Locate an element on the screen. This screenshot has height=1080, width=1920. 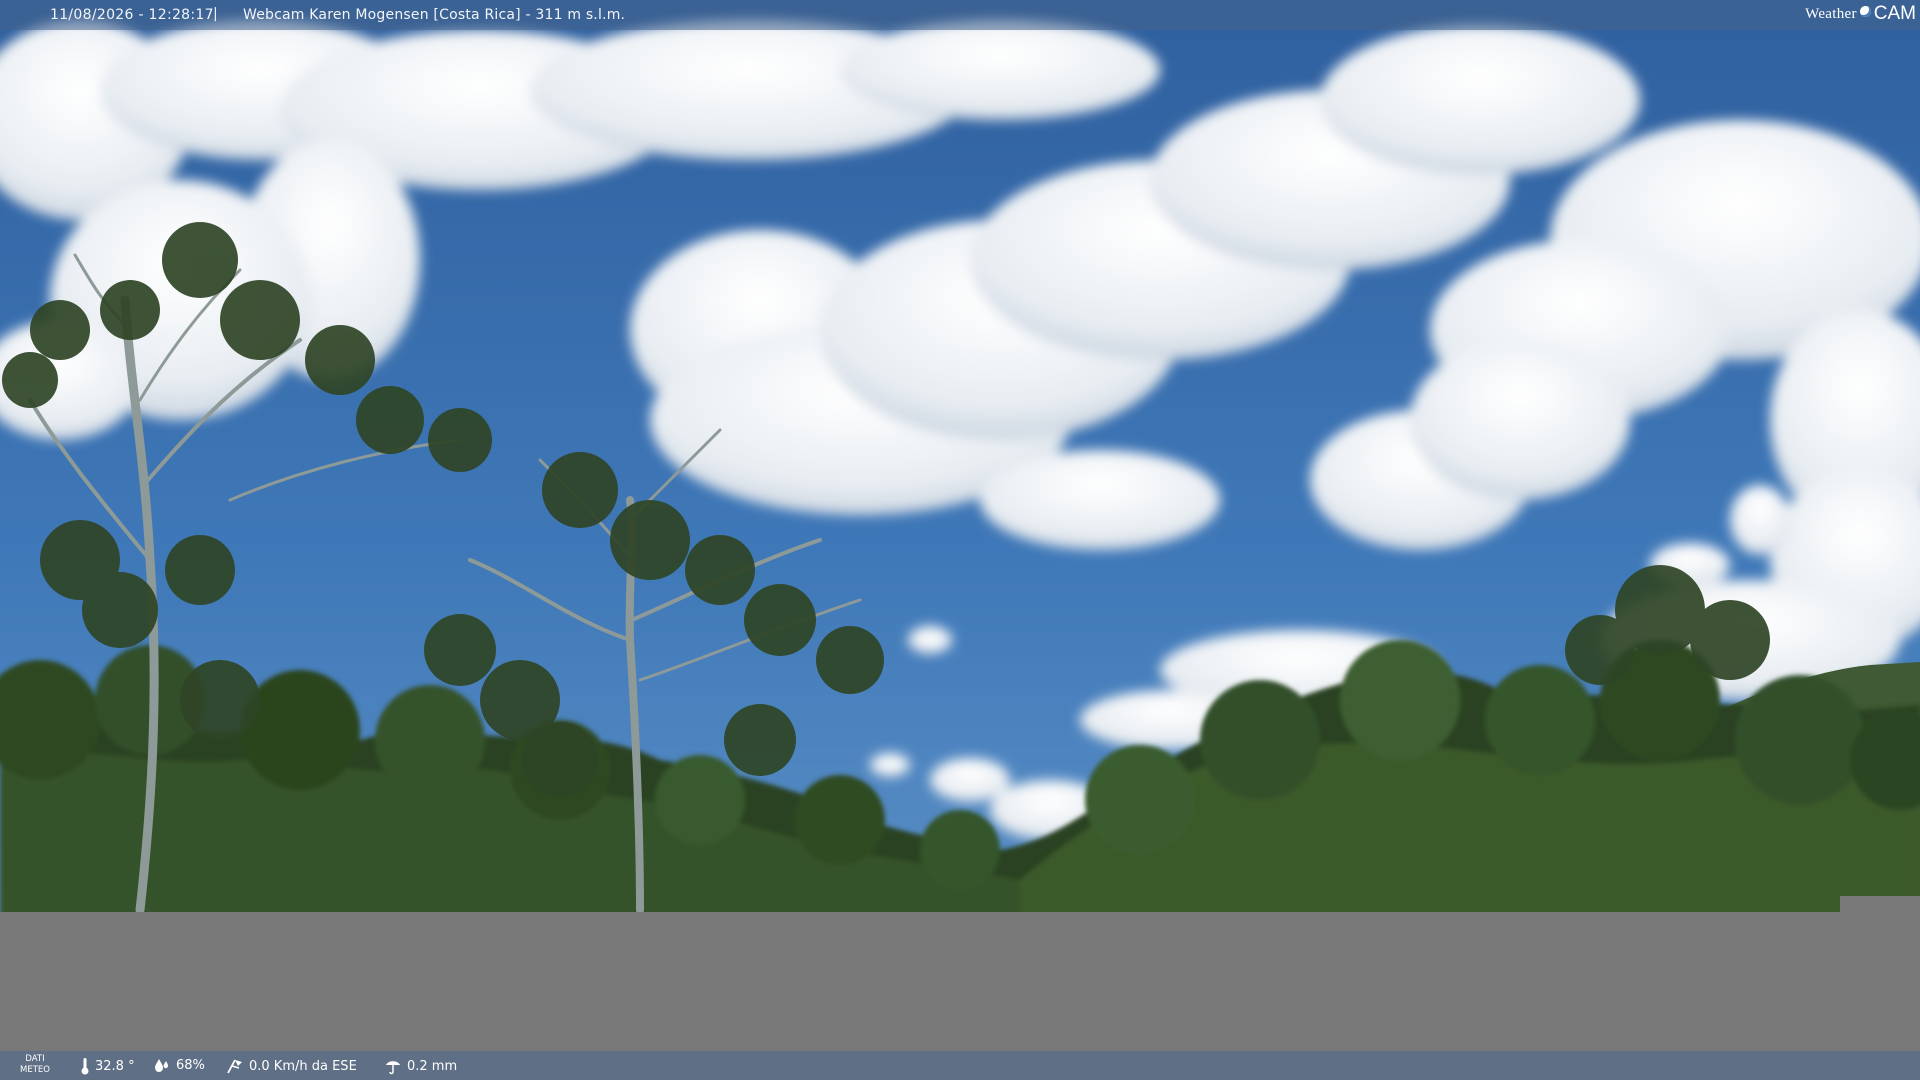
rain-reading: 0.2 mm is located at coordinates (420, 1066).